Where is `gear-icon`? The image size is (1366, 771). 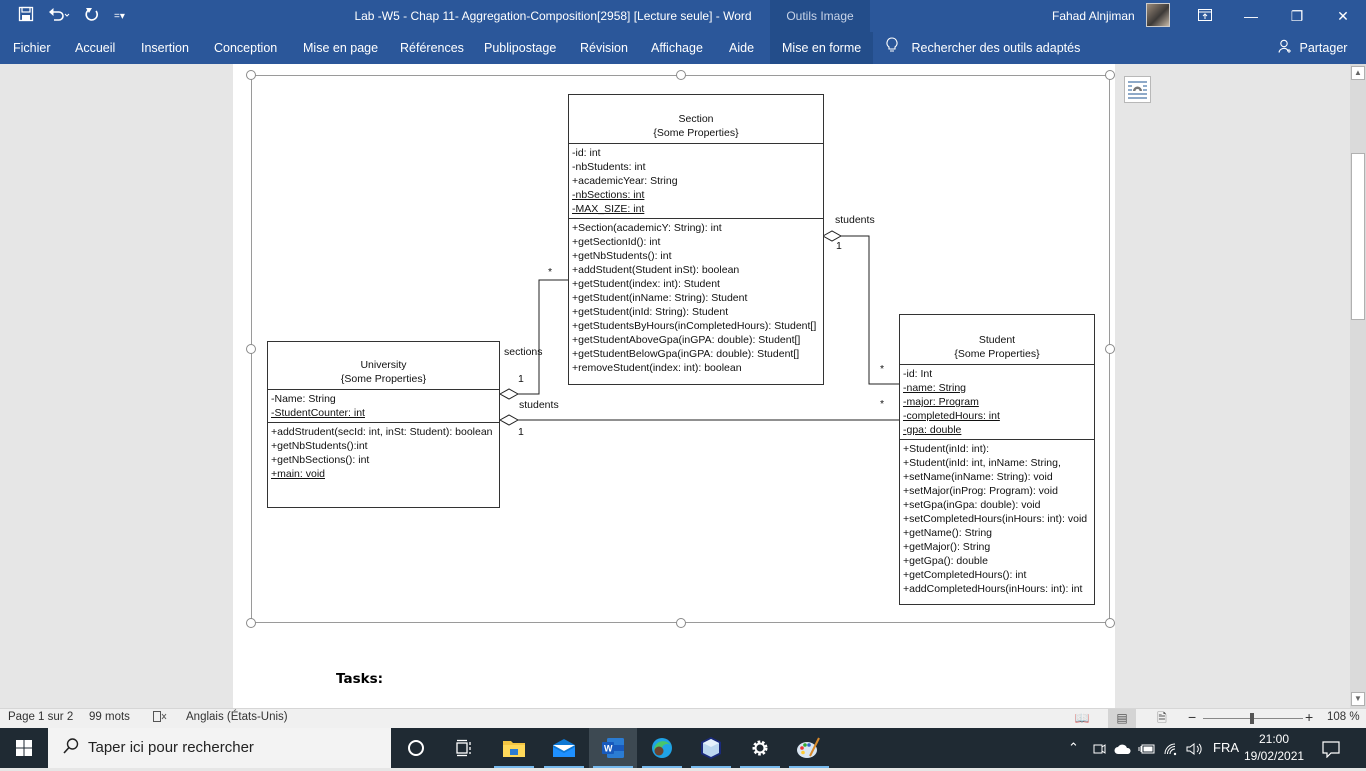
gear-icon is located at coordinates (760, 748).